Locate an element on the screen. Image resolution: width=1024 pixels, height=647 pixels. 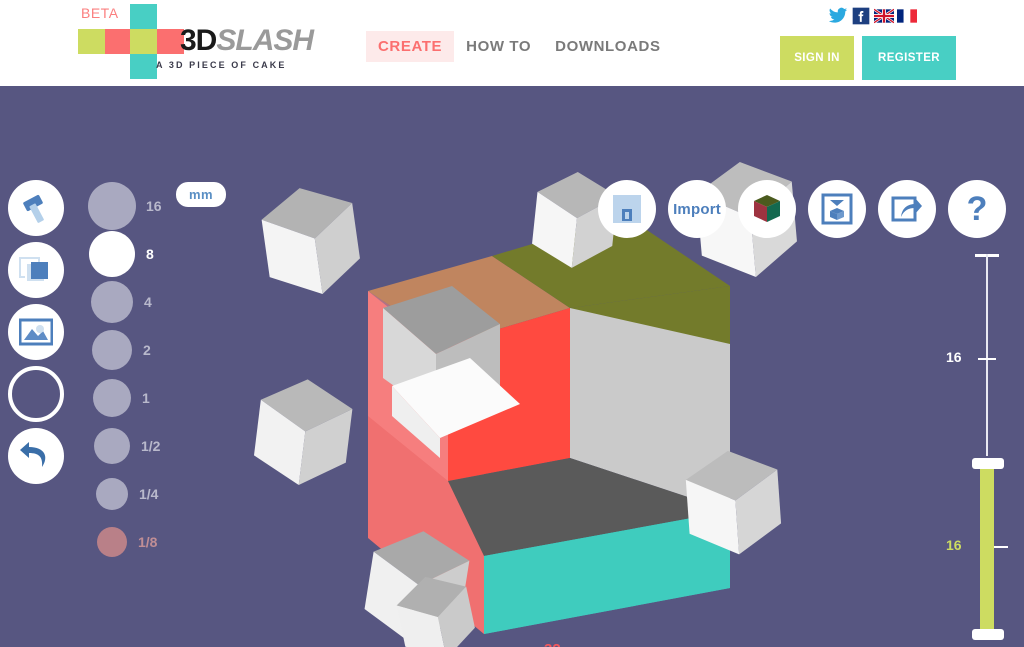
logo-tile-top is located at coordinates (143, 16).